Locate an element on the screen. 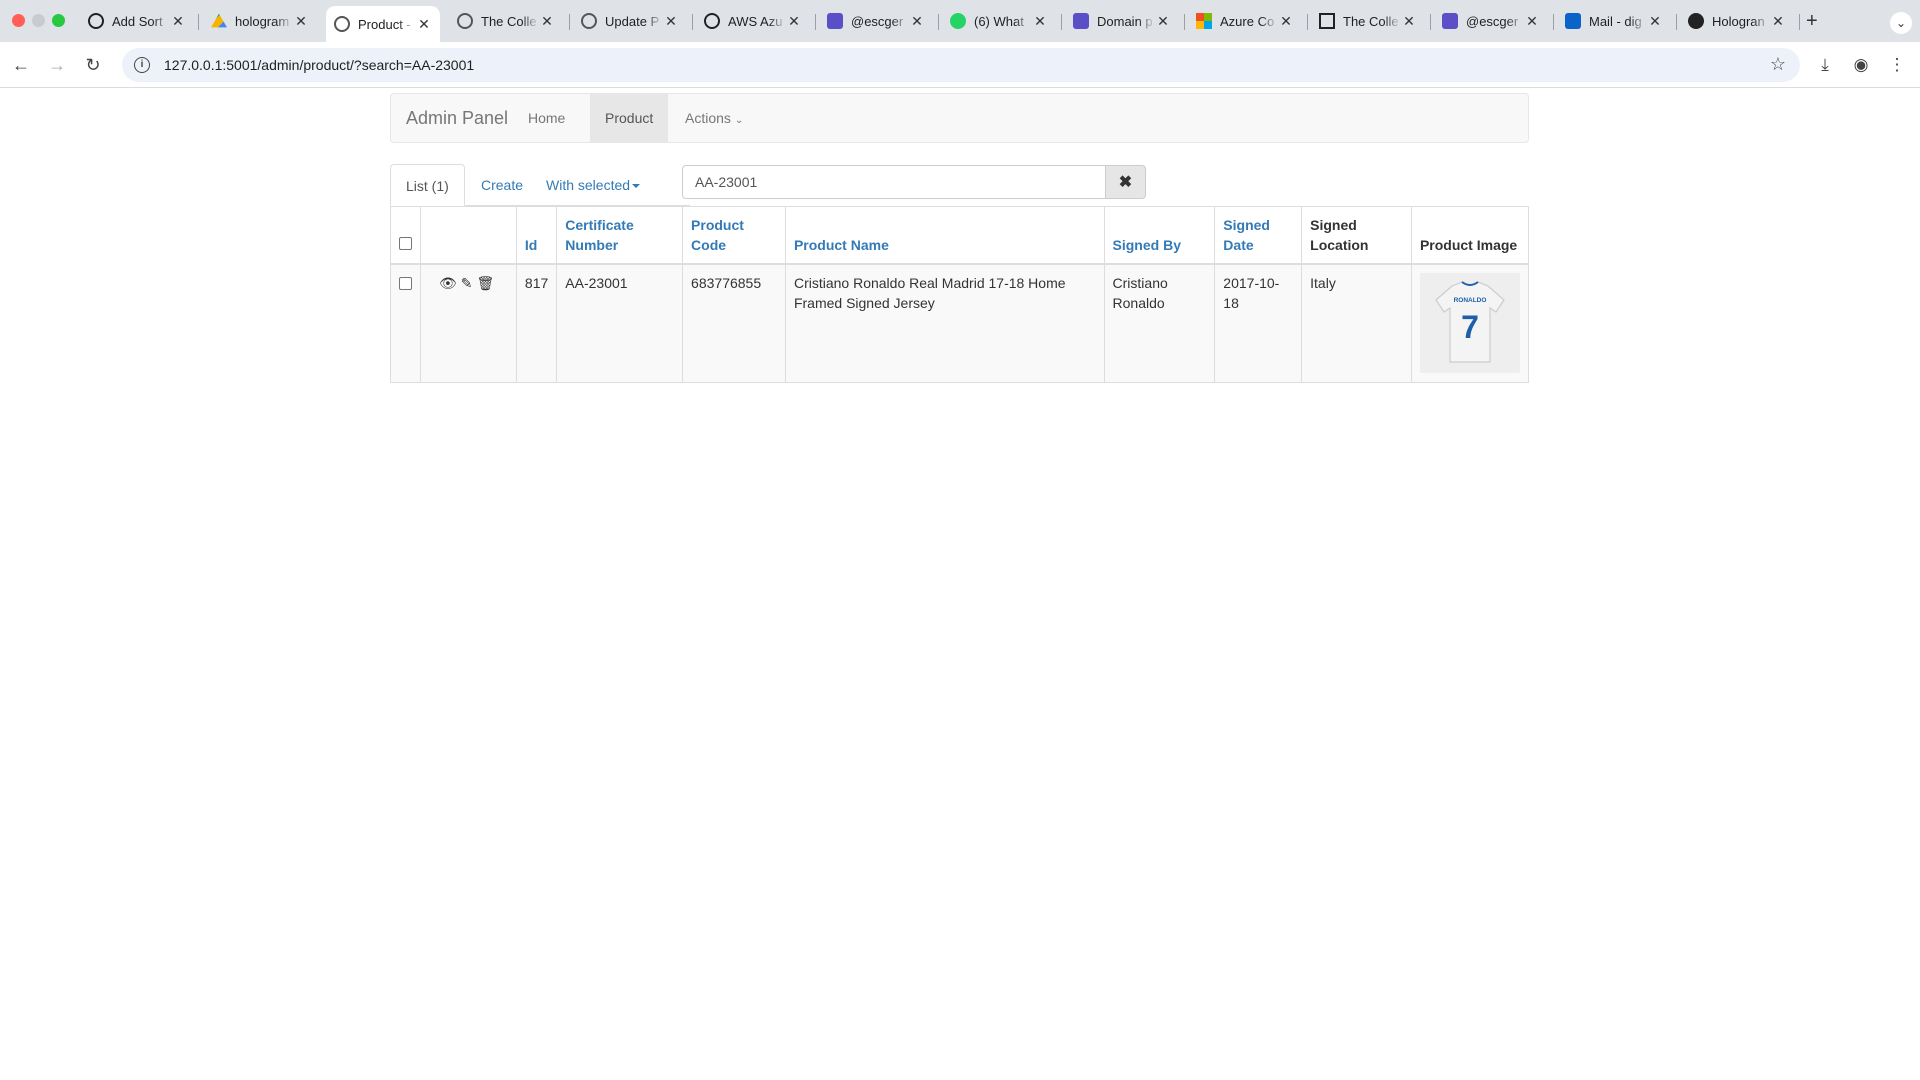 This screenshot has height=1080, width=1920. sort-certificate-number-link: Certificate Number is located at coordinates (599, 235).